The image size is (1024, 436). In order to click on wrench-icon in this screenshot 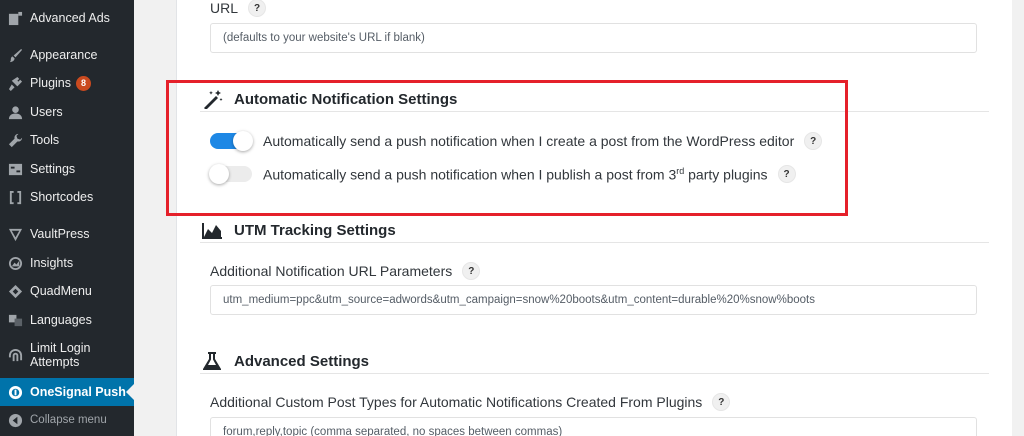, I will do `click(15, 140)`.